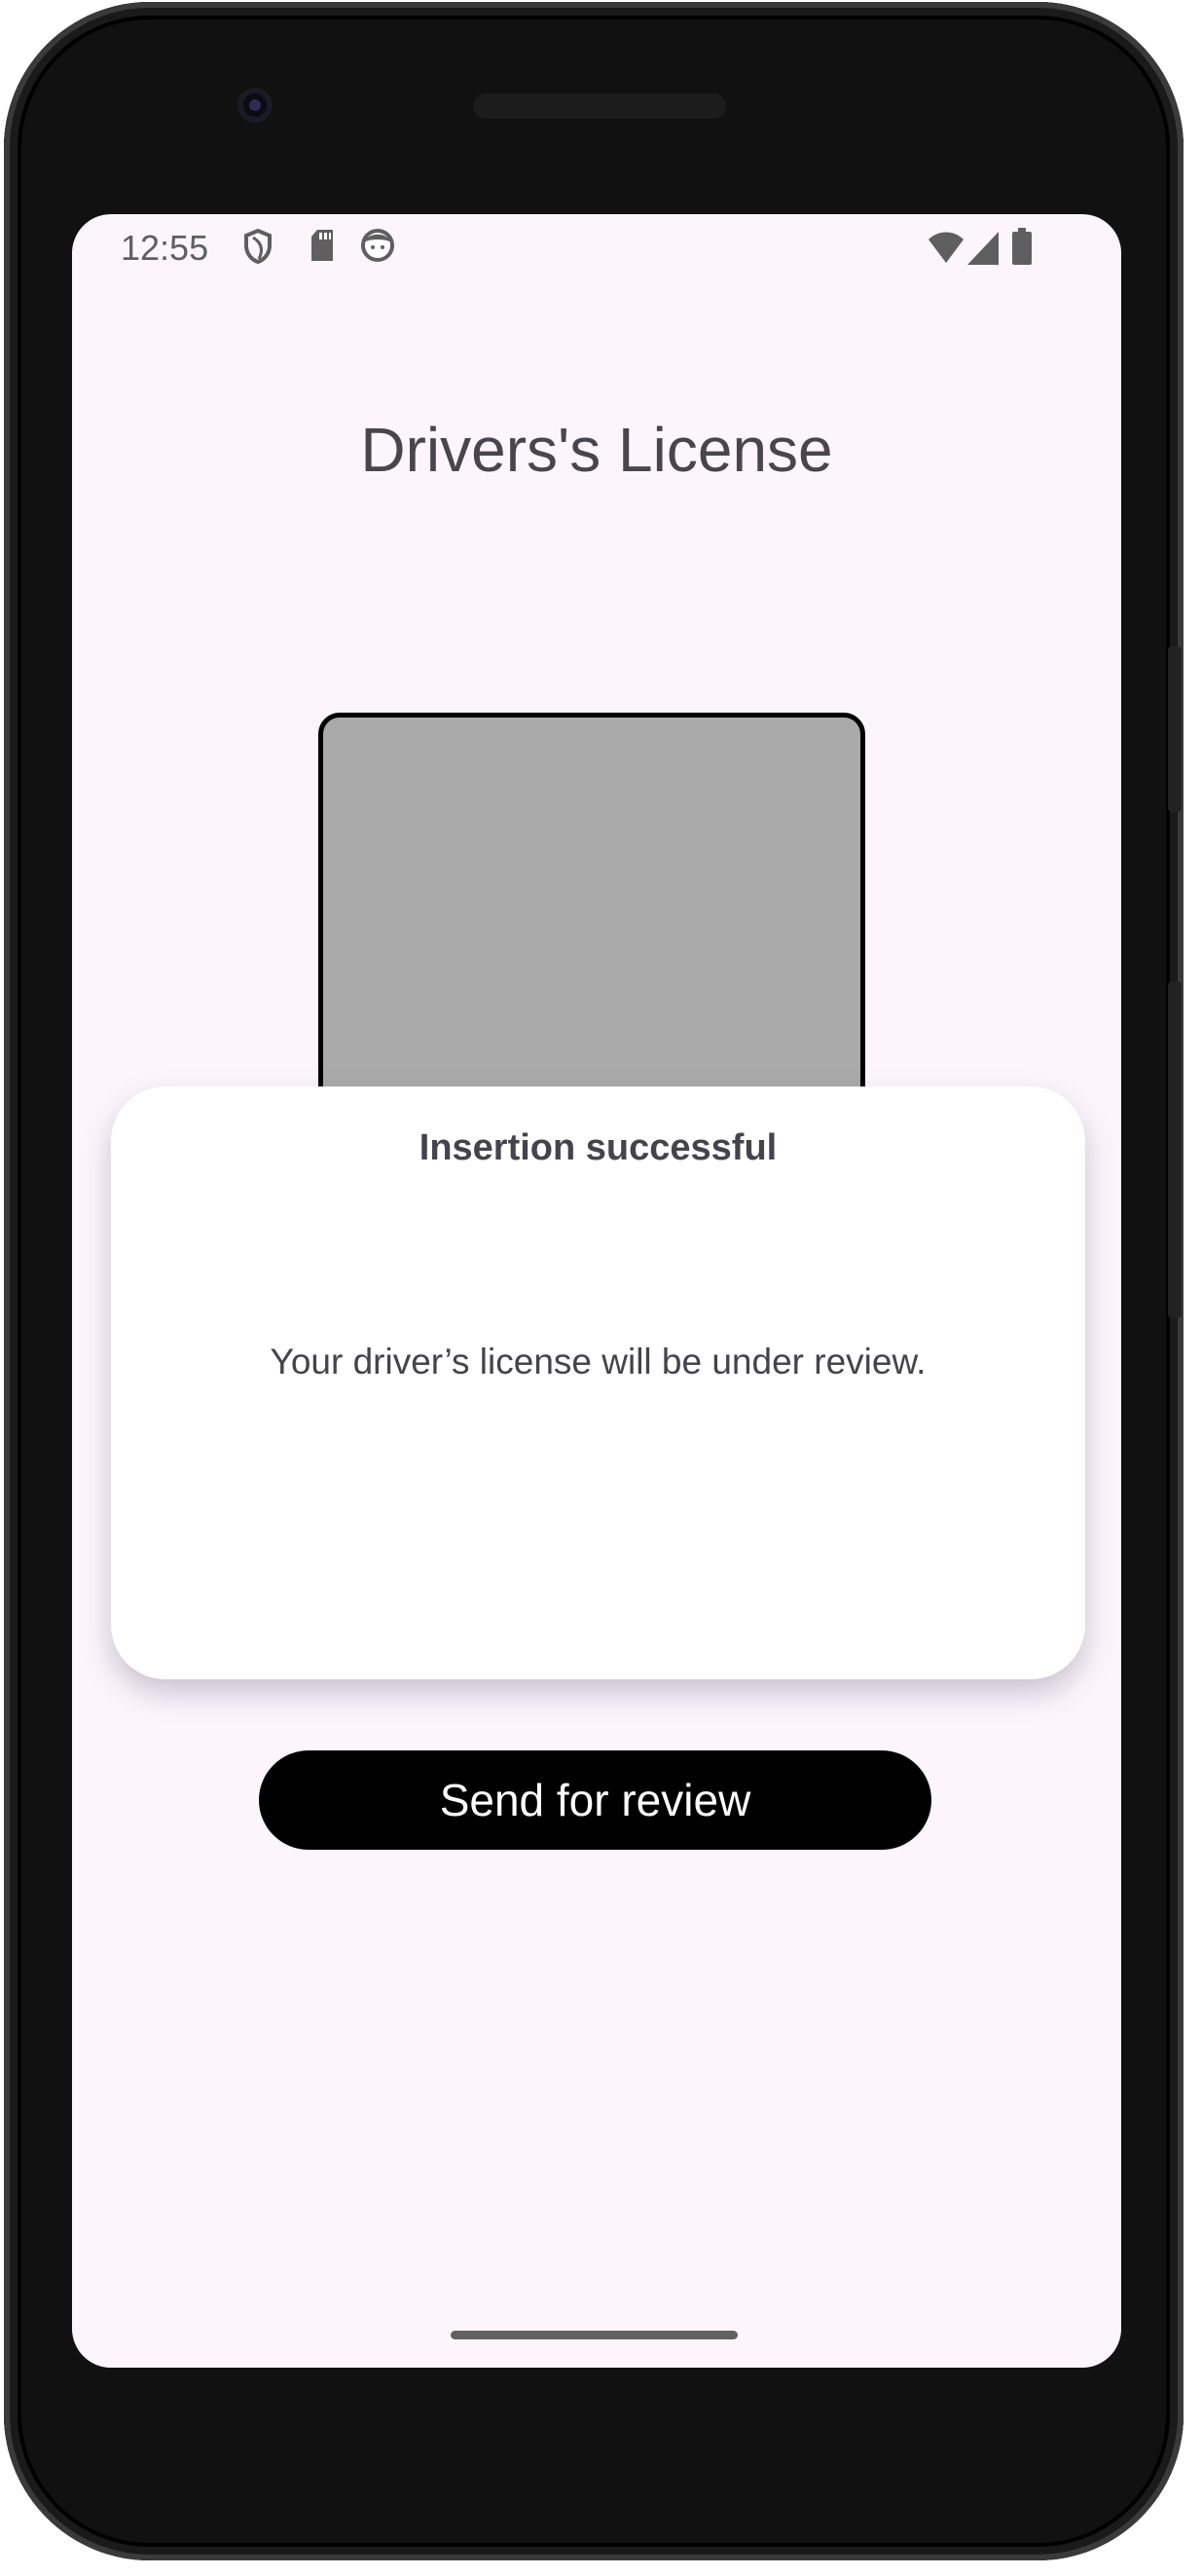 The image size is (1202, 2576). What do you see at coordinates (597, 450) in the screenshot?
I see `page-title: Drivers's License` at bounding box center [597, 450].